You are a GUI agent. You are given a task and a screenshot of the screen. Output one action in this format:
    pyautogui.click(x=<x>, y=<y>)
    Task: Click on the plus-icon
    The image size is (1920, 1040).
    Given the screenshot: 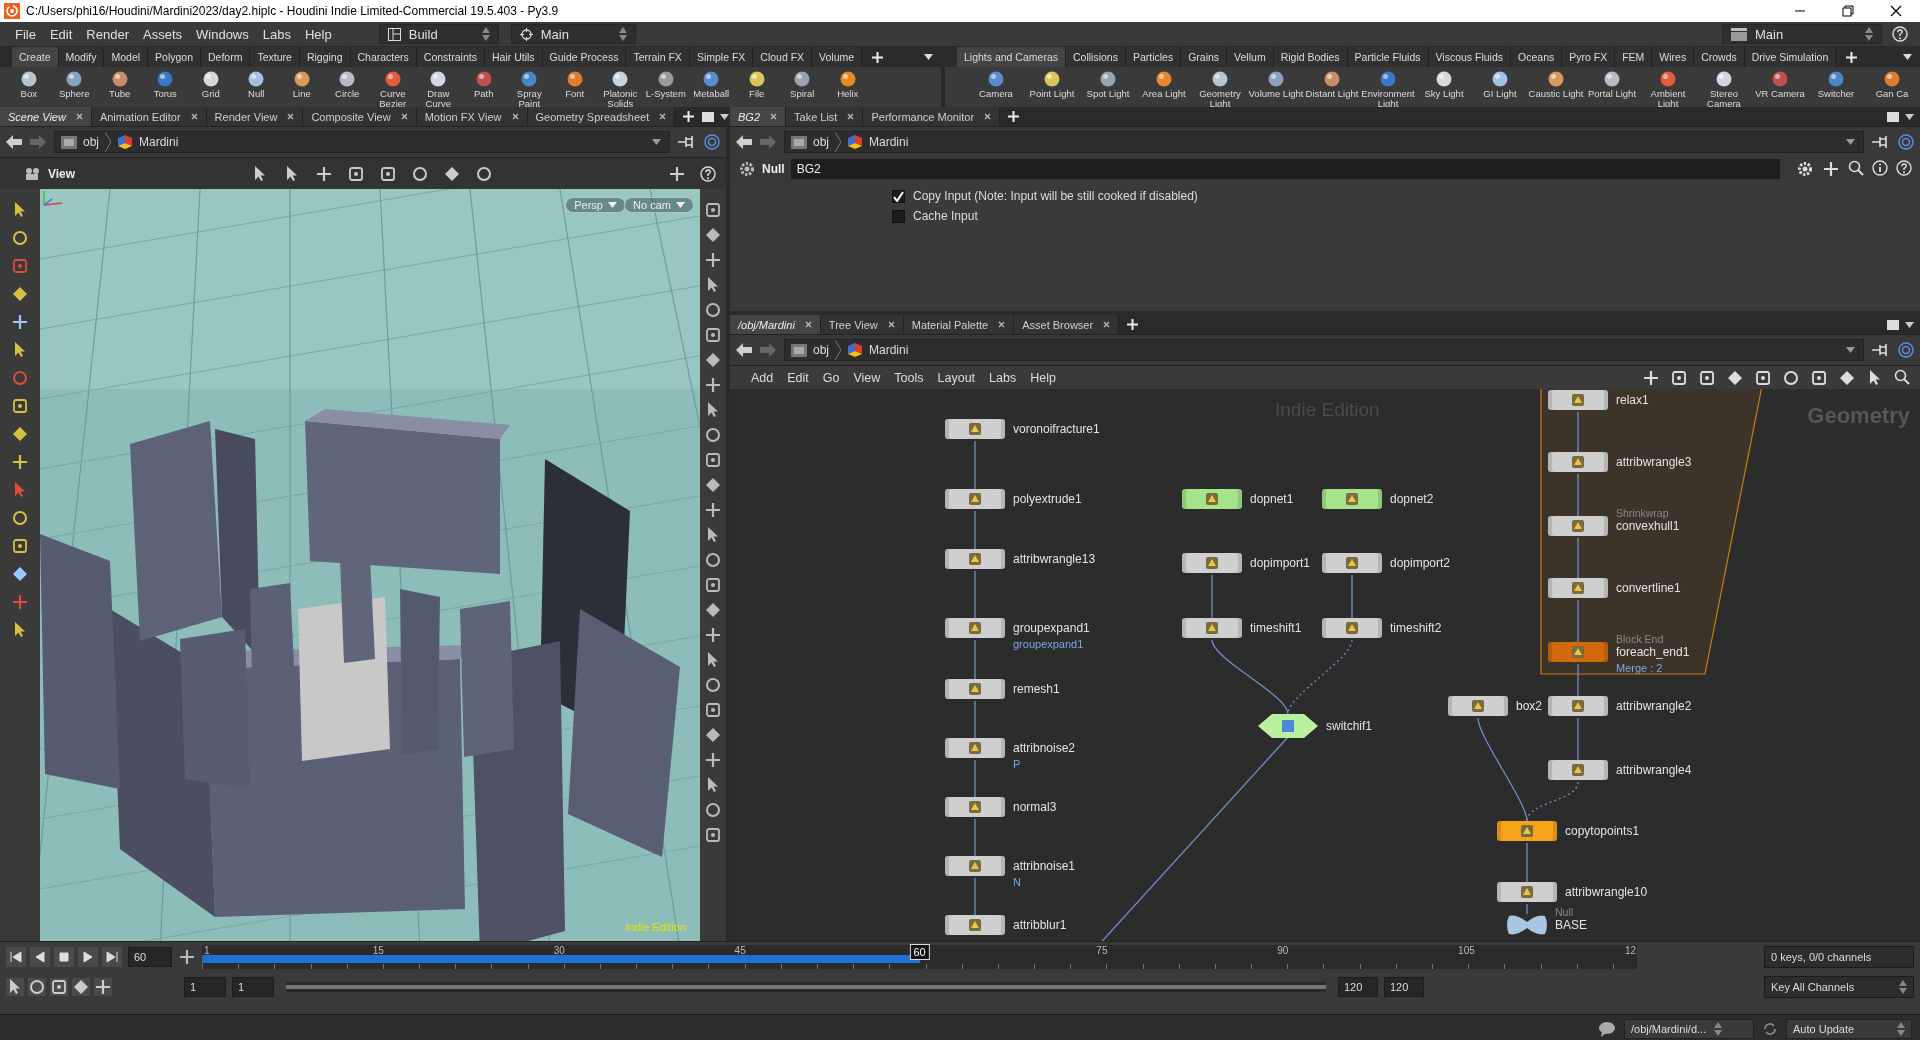 What is the action you would take?
    pyautogui.click(x=878, y=57)
    